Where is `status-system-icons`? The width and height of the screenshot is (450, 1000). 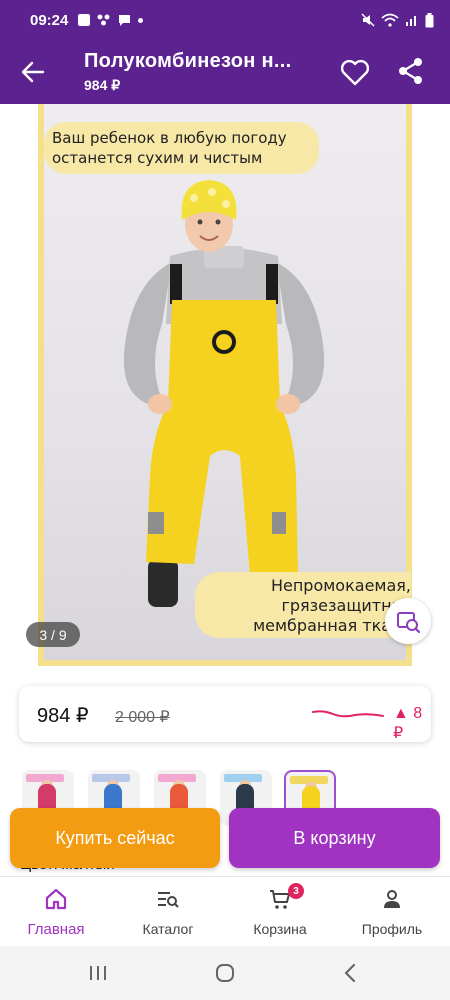
status-system-icons is located at coordinates (397, 20).